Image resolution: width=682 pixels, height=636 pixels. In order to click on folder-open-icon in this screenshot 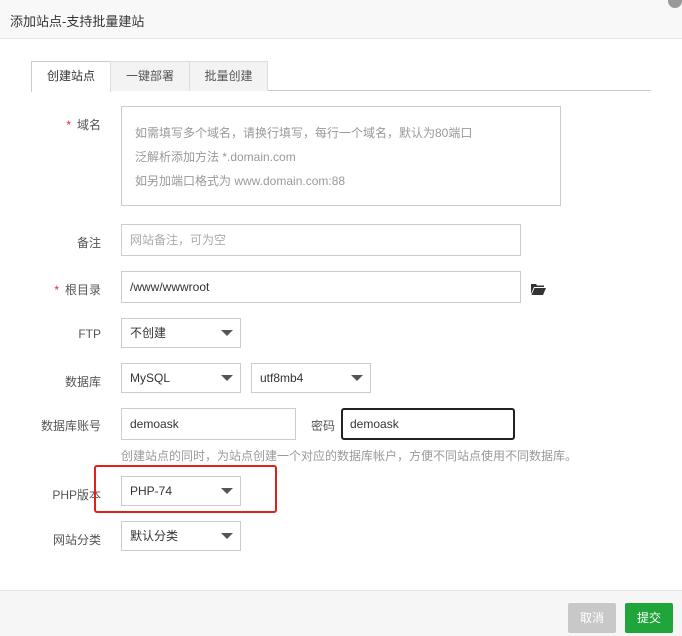, I will do `click(538, 289)`.